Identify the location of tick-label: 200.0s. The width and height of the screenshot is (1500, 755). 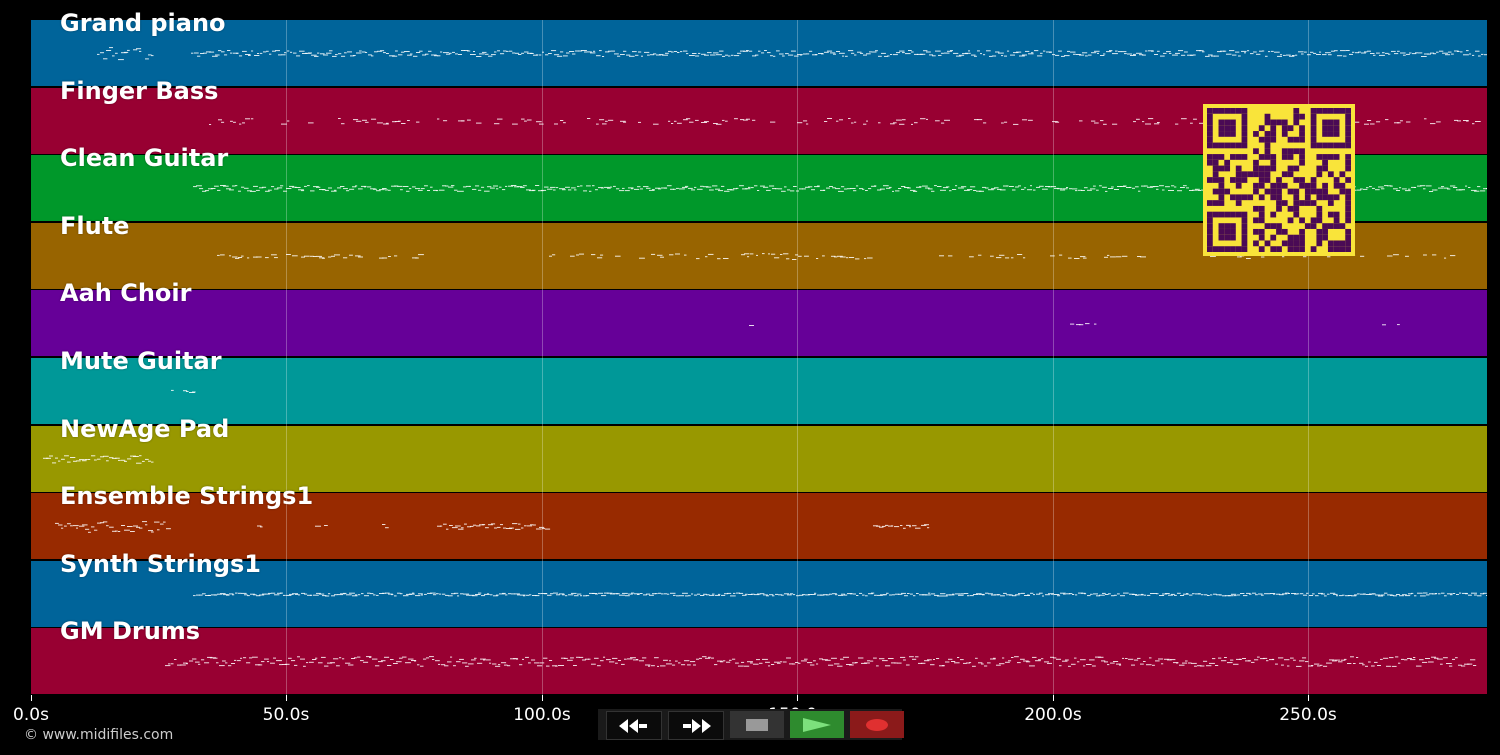
(1053, 715).